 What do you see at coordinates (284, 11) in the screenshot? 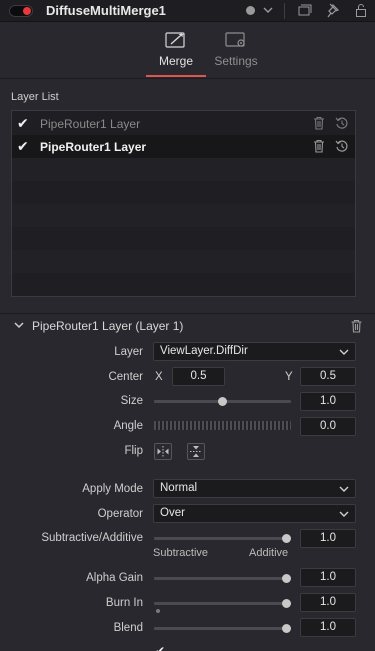
I see `divider` at bounding box center [284, 11].